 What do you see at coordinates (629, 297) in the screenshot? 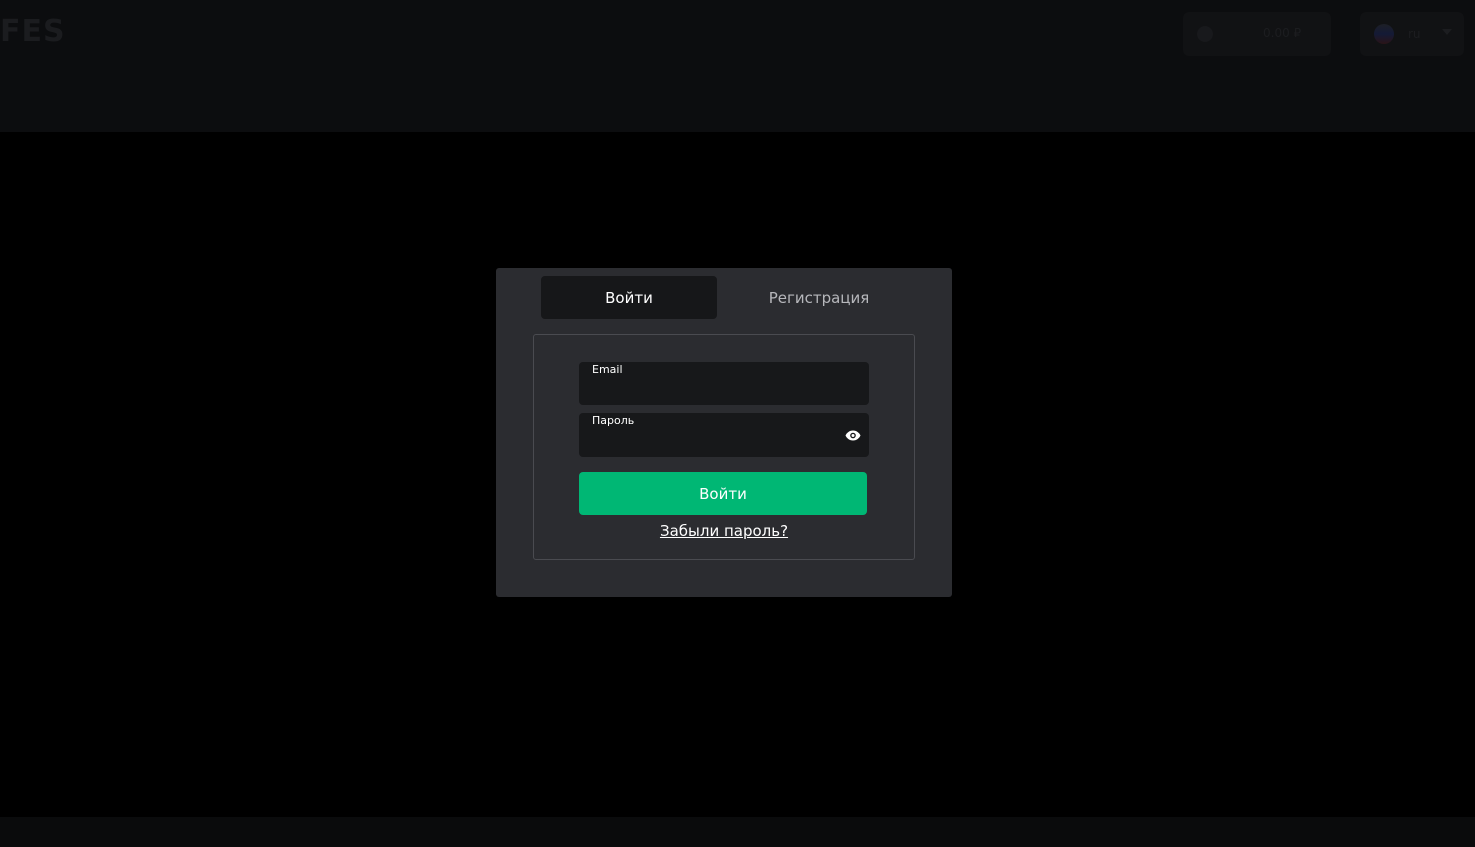
I see `tab-login: Войти` at bounding box center [629, 297].